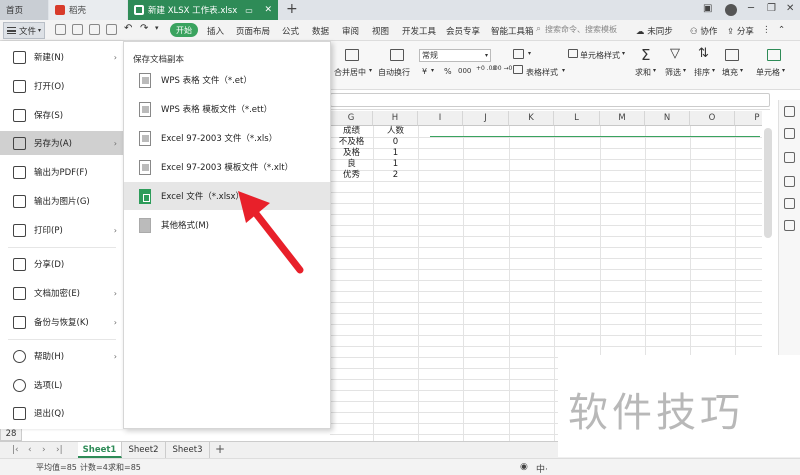  What do you see at coordinates (550, 100) in the screenshot?
I see `formula-input` at bounding box center [550, 100].